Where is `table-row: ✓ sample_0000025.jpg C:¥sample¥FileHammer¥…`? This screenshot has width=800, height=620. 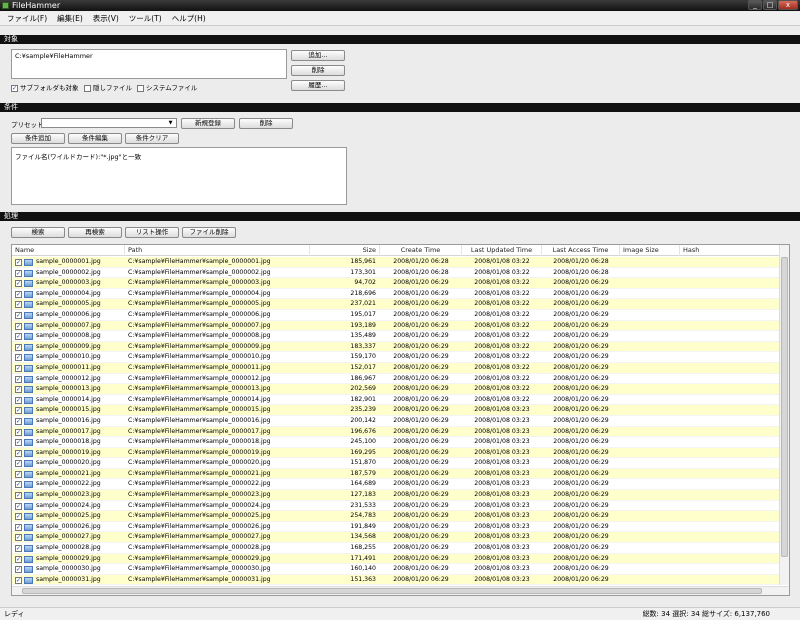
table-row: ✓ sample_0000025.jpg C:¥sample¥FileHammer¥… is located at coordinates (396, 516).